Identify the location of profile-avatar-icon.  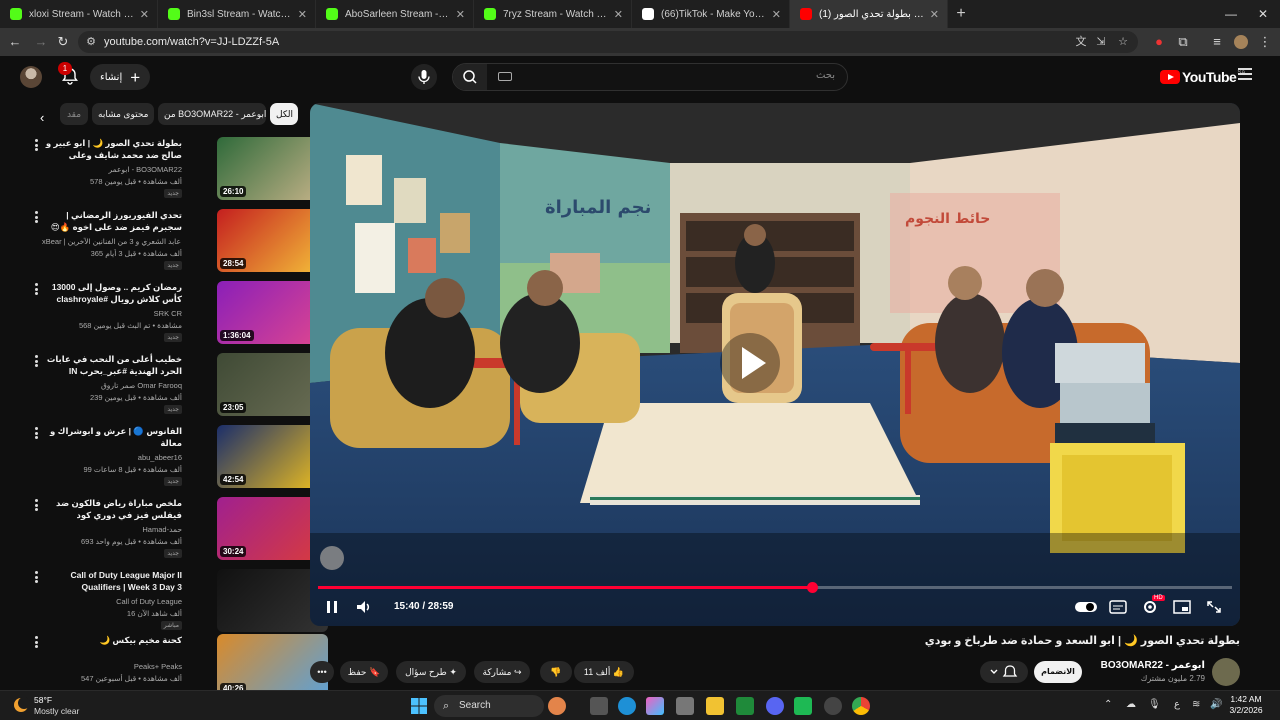
(1241, 42).